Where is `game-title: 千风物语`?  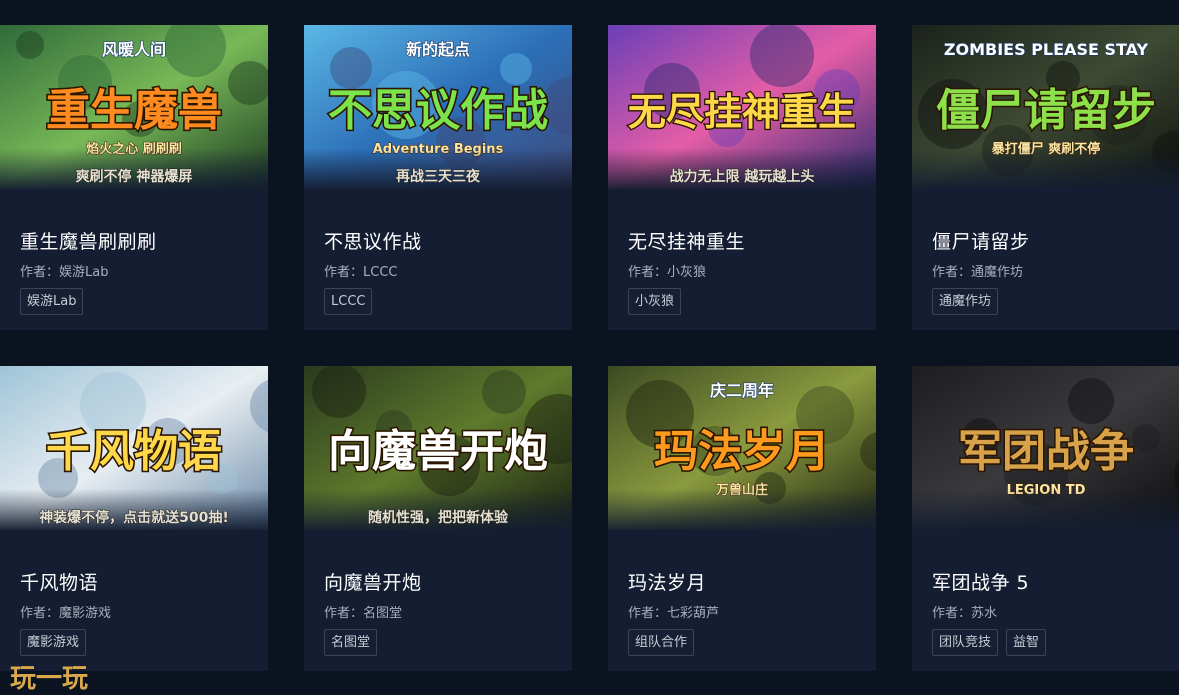 game-title: 千风物语 is located at coordinates (59, 581).